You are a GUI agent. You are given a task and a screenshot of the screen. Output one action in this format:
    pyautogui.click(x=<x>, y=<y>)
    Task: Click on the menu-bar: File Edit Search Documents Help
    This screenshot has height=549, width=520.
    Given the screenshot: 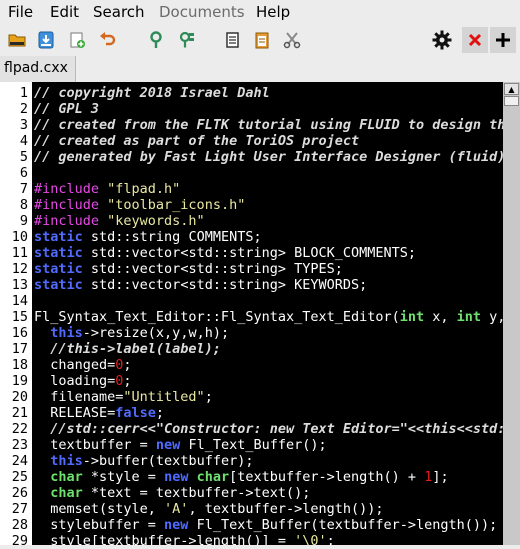 What is the action you would take?
    pyautogui.click(x=260, y=12)
    